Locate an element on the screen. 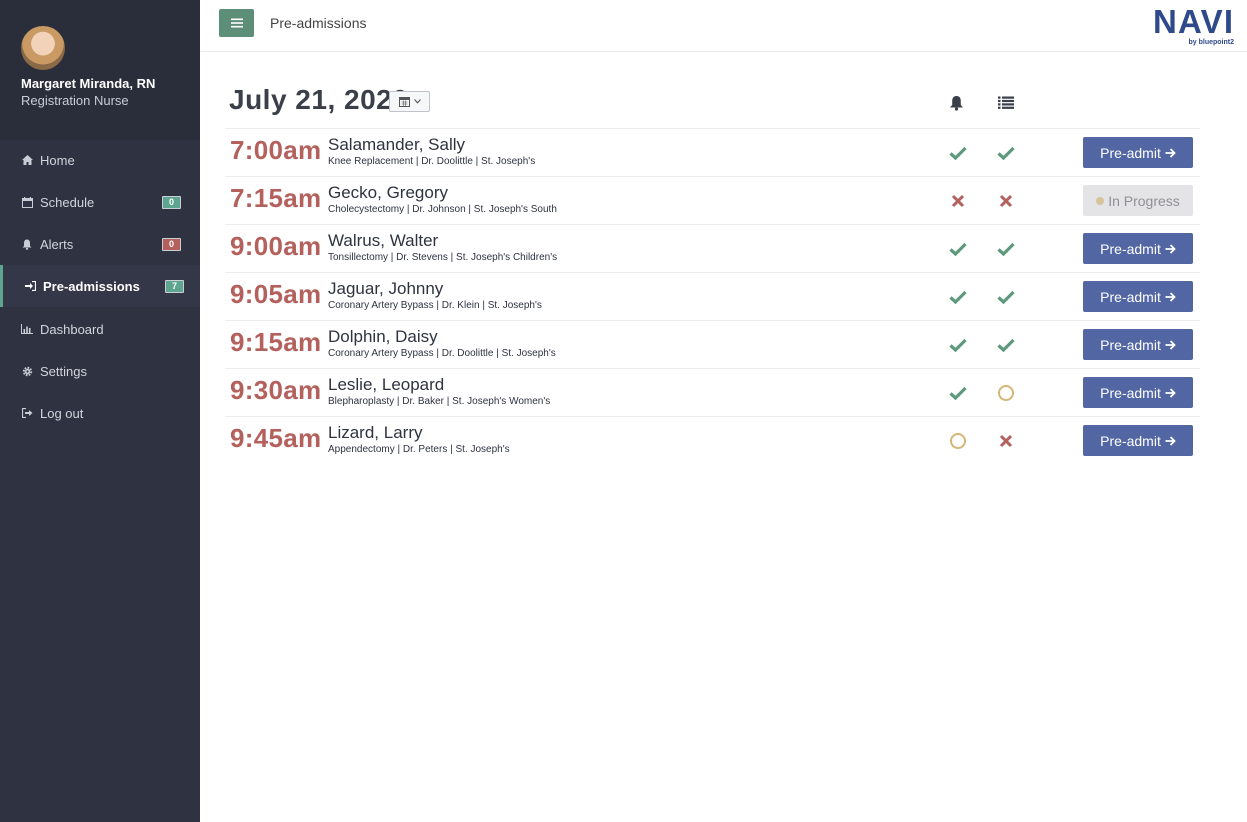 Image resolution: width=1247 pixels, height=822 pixels. hamburger-icon is located at coordinates (236, 23).